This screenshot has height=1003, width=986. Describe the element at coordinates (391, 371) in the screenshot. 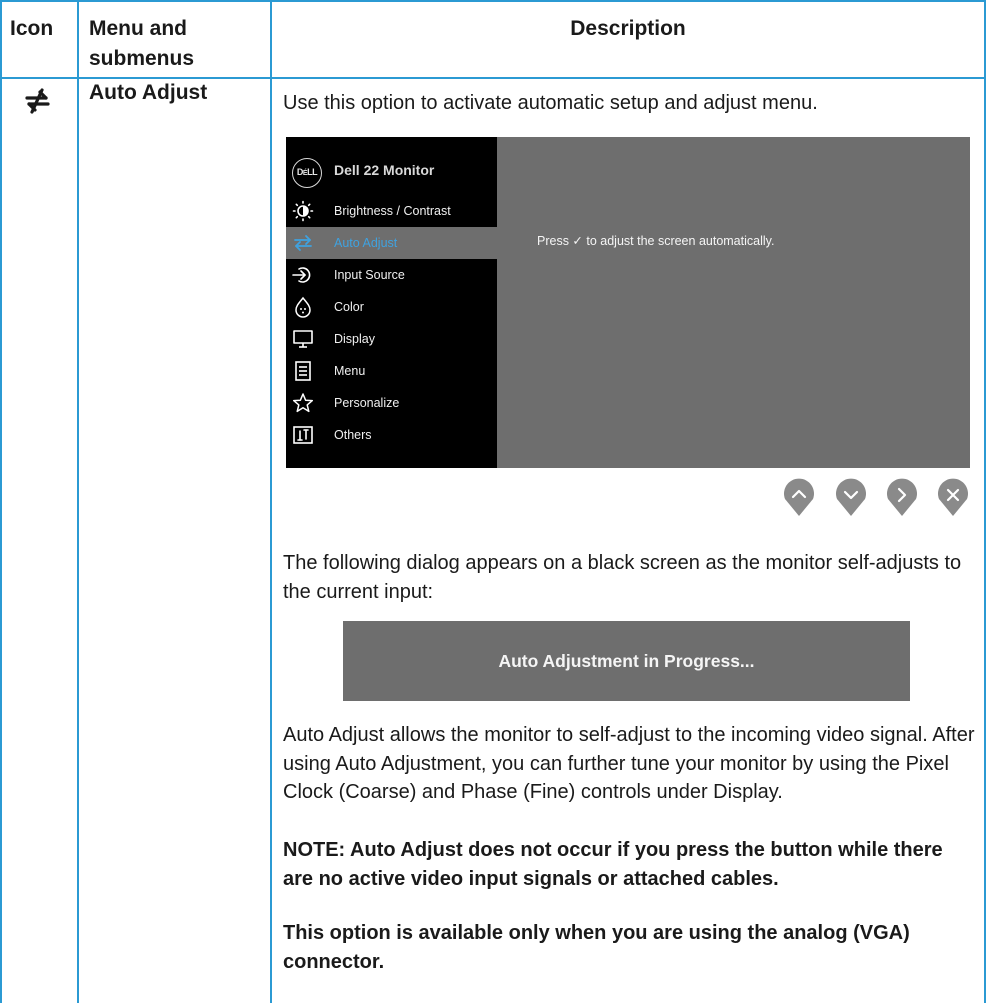

I see `osd-item-menu: Menu` at that location.